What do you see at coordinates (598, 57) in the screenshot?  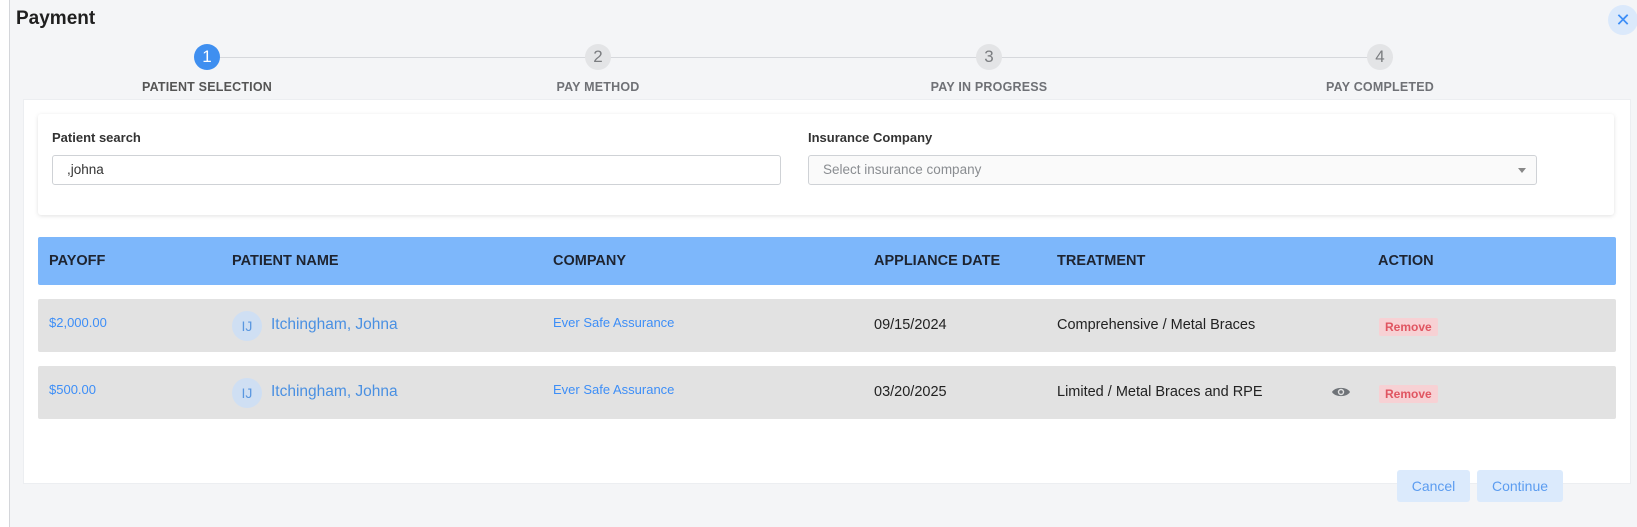 I see `step-number: 2` at bounding box center [598, 57].